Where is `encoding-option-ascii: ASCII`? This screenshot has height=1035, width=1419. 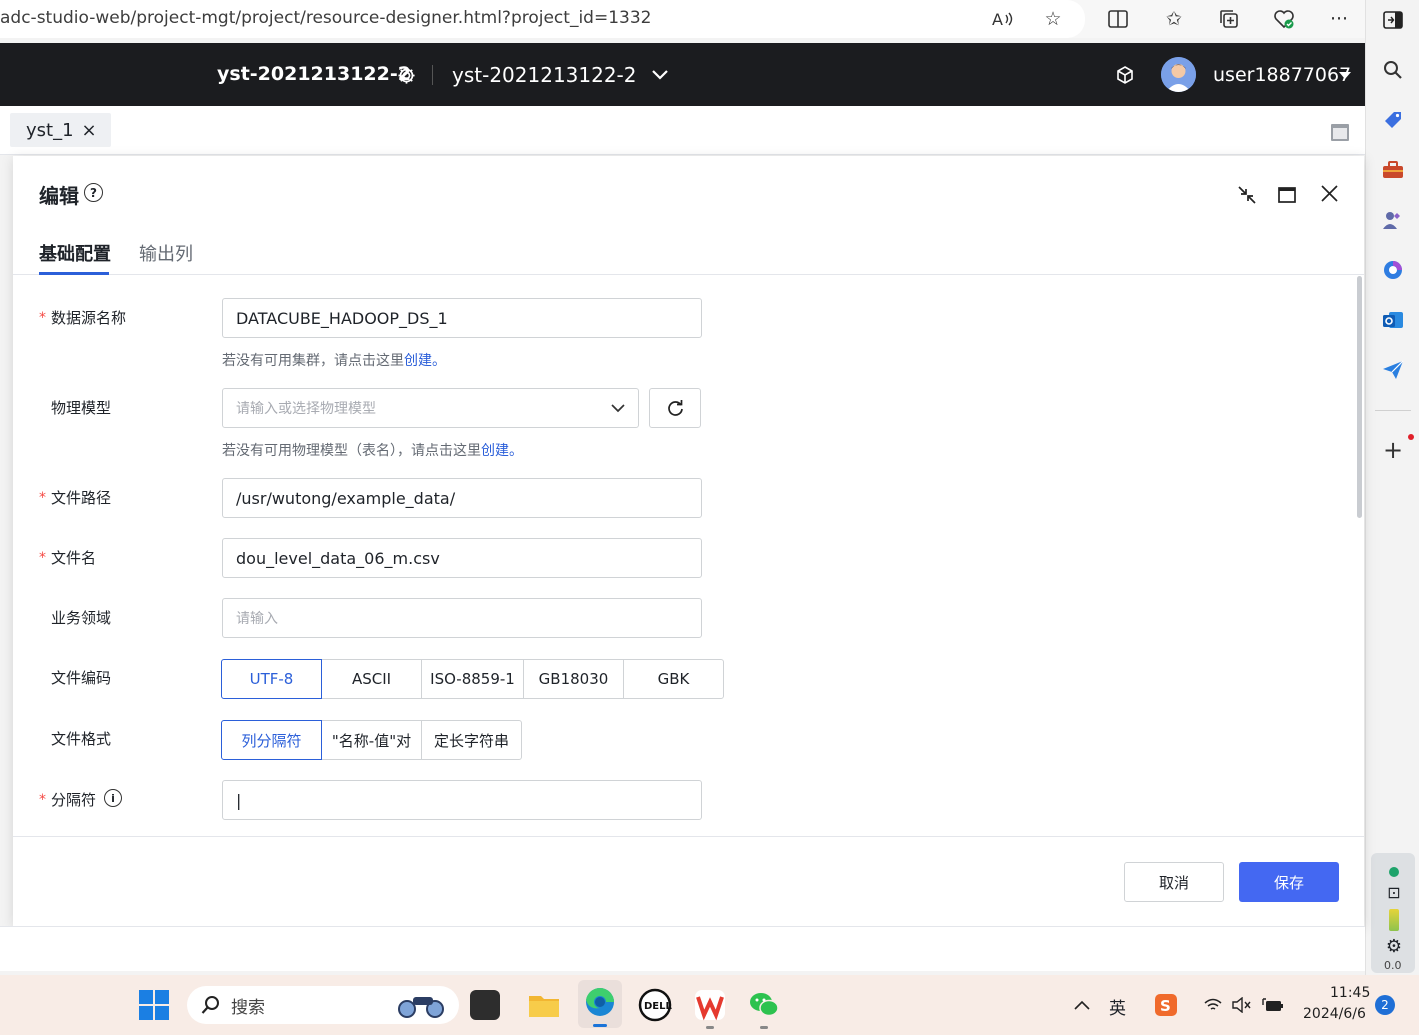
encoding-option-ascii: ASCII is located at coordinates (371, 679).